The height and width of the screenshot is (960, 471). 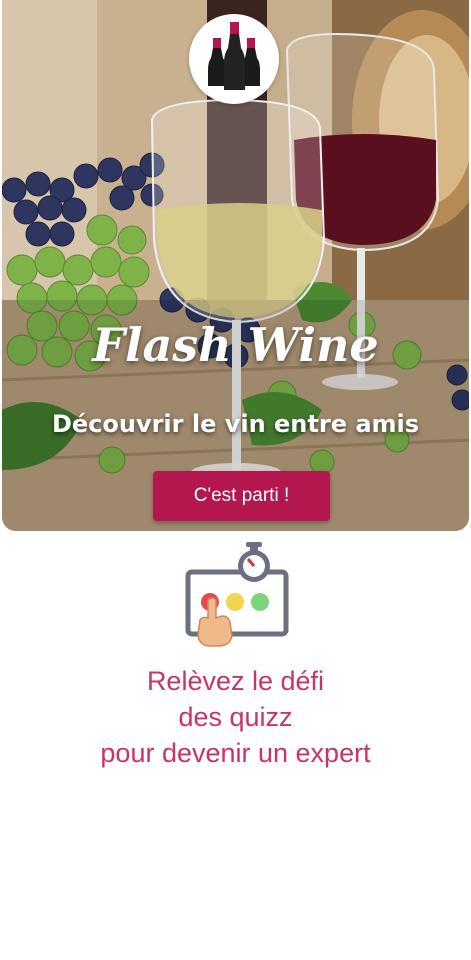 What do you see at coordinates (235, 681) in the screenshot?
I see `promo-line-1: Relèvez le défi` at bounding box center [235, 681].